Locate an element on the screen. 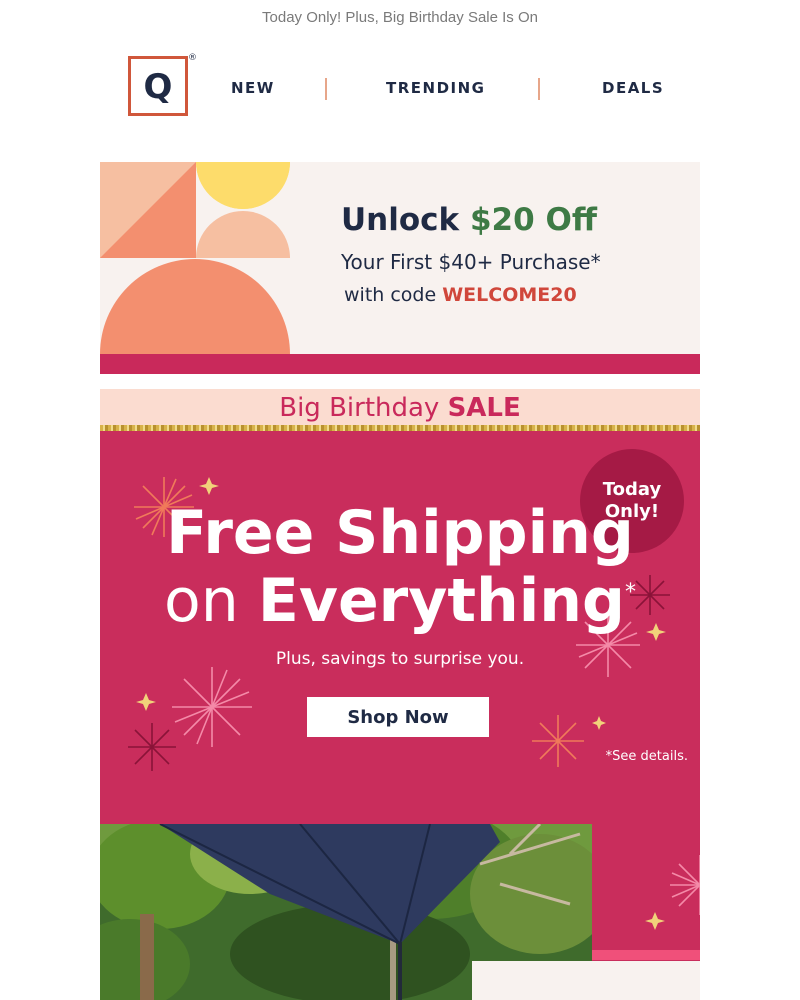 Image resolution: width=800 pixels, height=1000 pixels. hero-headline-prefix: on is located at coordinates (201, 601).